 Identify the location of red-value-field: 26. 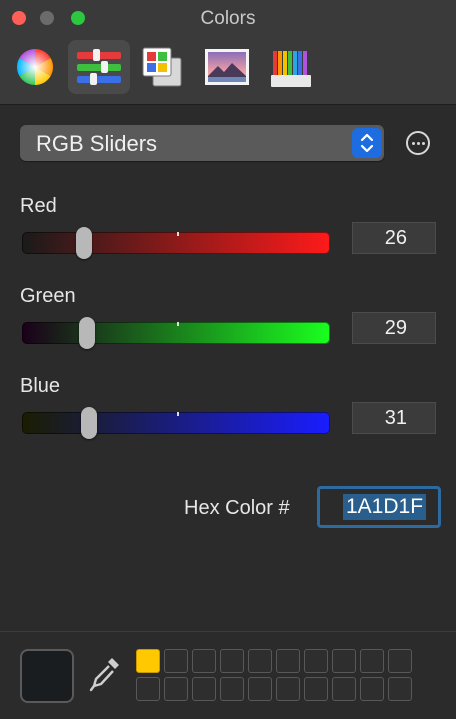
(394, 238).